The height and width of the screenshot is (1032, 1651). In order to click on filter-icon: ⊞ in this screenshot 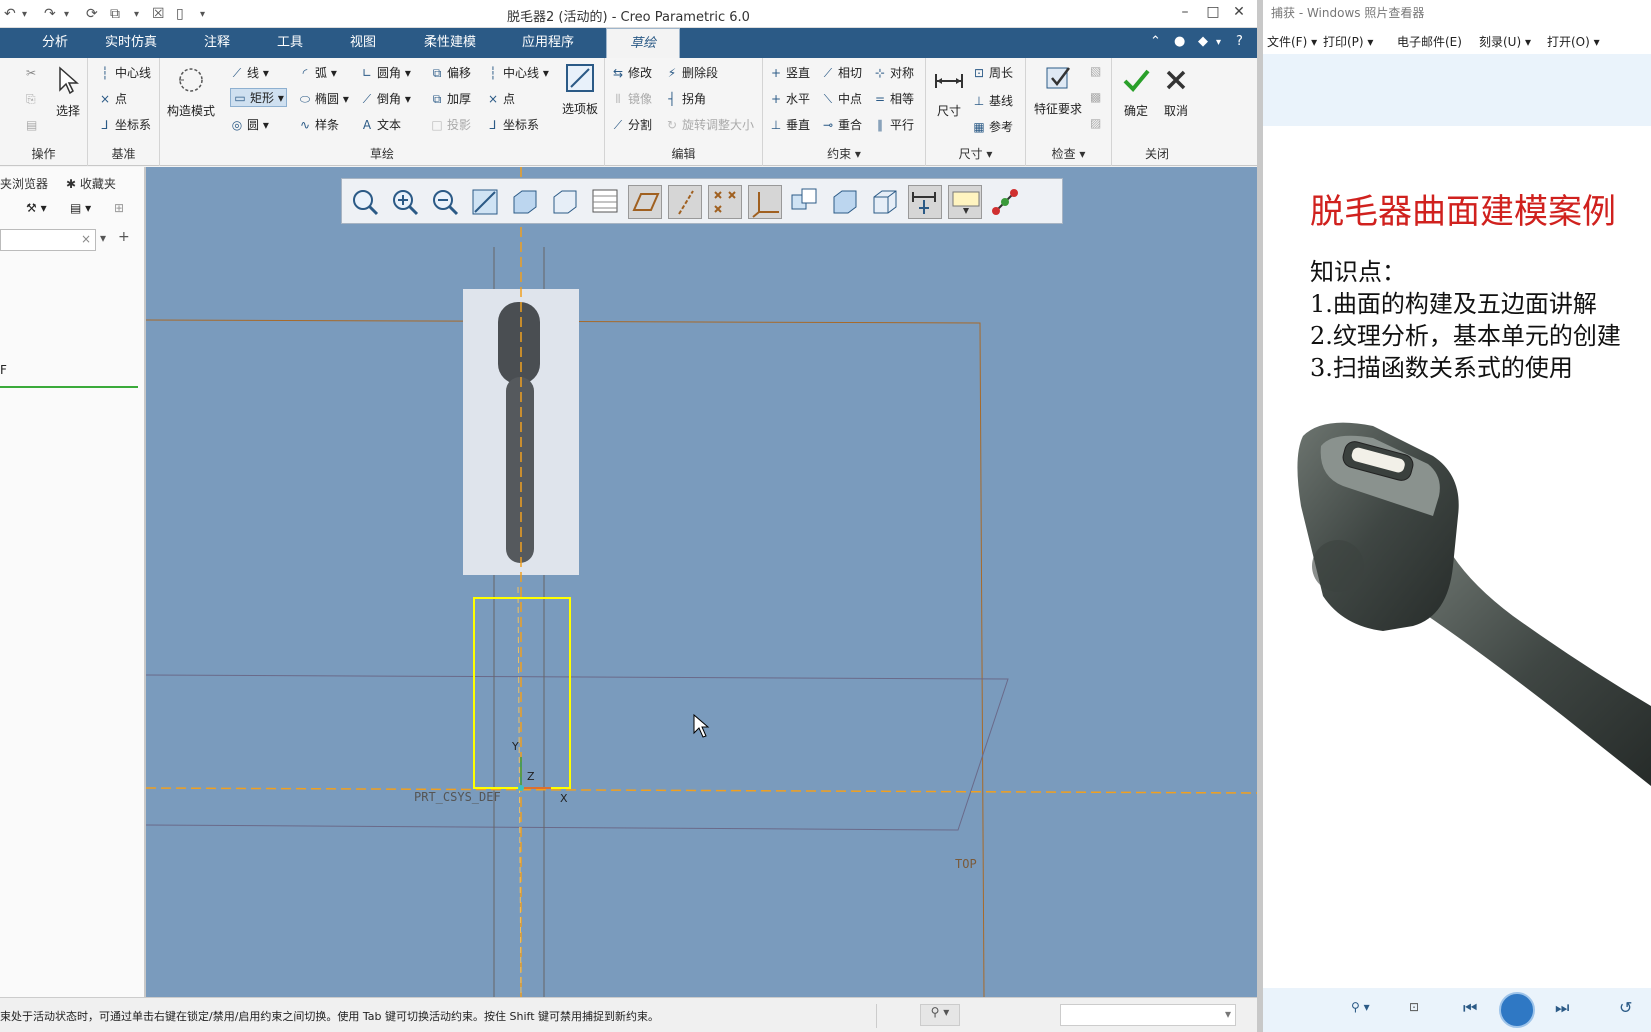, I will do `click(119, 208)`.